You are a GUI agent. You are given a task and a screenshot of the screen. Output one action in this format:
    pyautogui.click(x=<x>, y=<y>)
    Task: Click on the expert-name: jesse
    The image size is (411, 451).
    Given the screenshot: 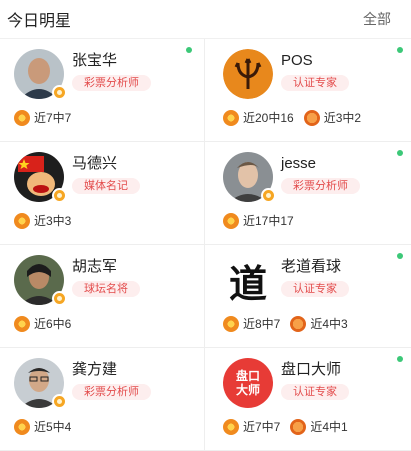 What is the action you would take?
    pyautogui.click(x=299, y=163)
    